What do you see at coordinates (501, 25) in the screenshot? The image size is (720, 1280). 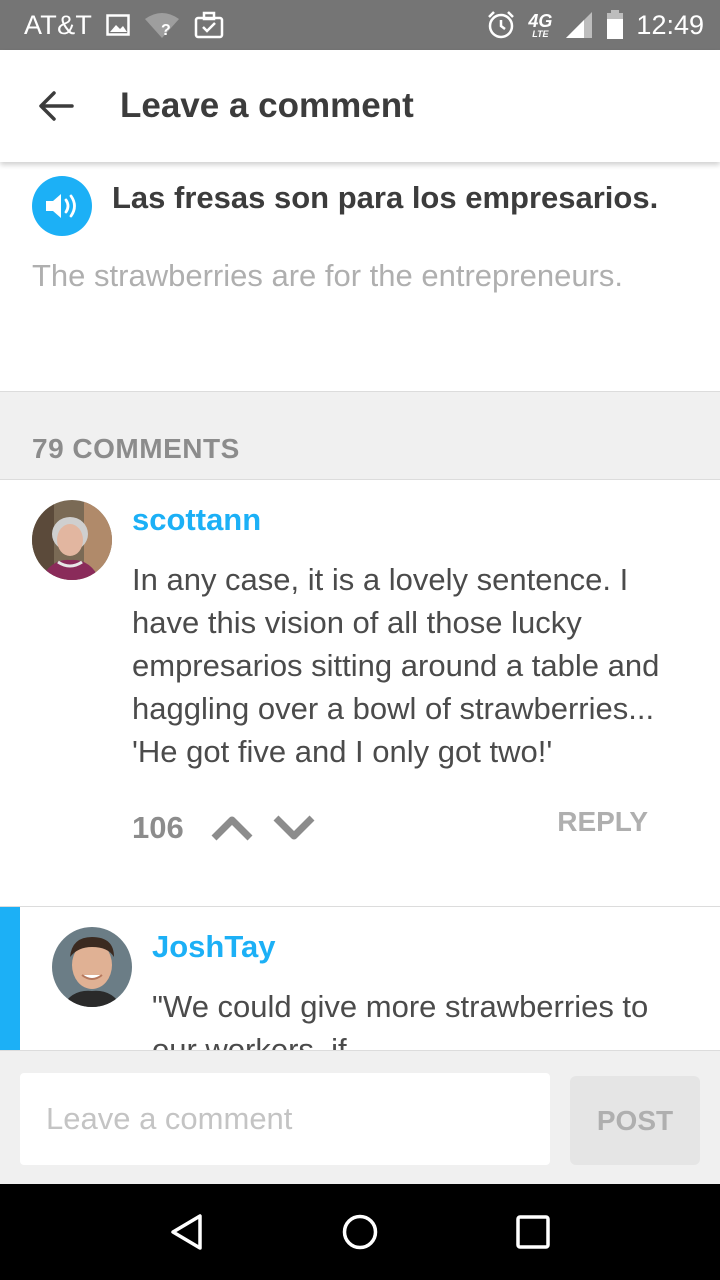 I see `alarm-icon` at bounding box center [501, 25].